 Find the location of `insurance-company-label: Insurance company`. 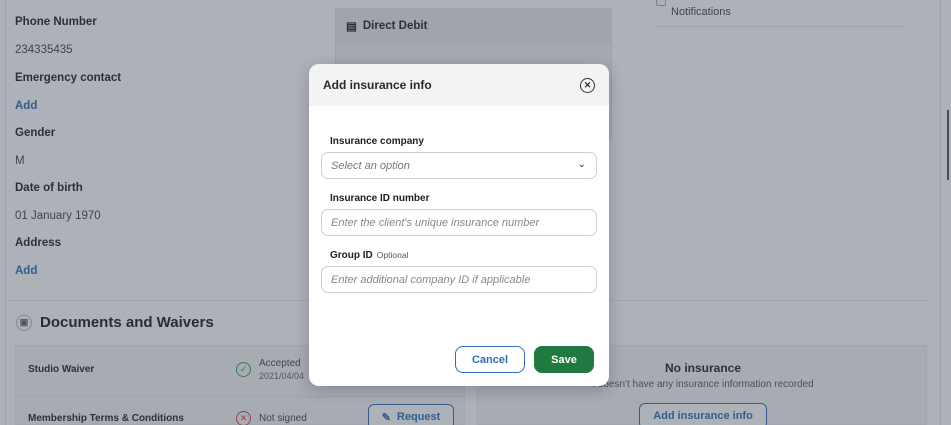

insurance-company-label: Insurance company is located at coordinates (377, 141).